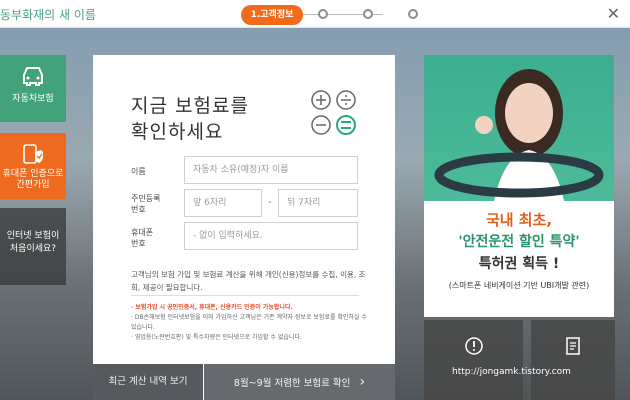 This screenshot has width=630, height=400. What do you see at coordinates (138, 171) in the screenshot?
I see `name-label: 이름` at bounding box center [138, 171].